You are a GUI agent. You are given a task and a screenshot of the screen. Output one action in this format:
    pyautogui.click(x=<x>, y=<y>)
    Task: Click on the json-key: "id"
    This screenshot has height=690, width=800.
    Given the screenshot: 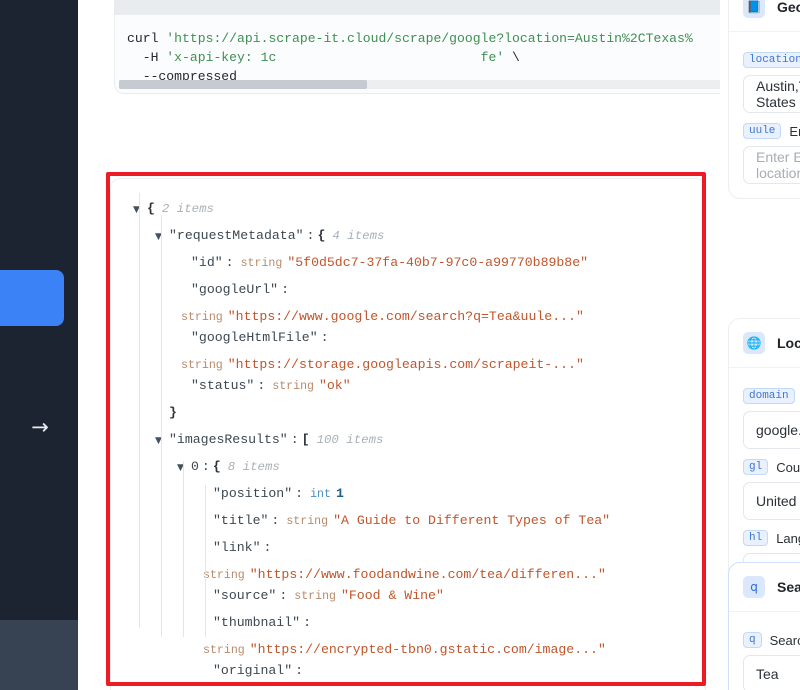 What is the action you would take?
    pyautogui.click(x=207, y=262)
    